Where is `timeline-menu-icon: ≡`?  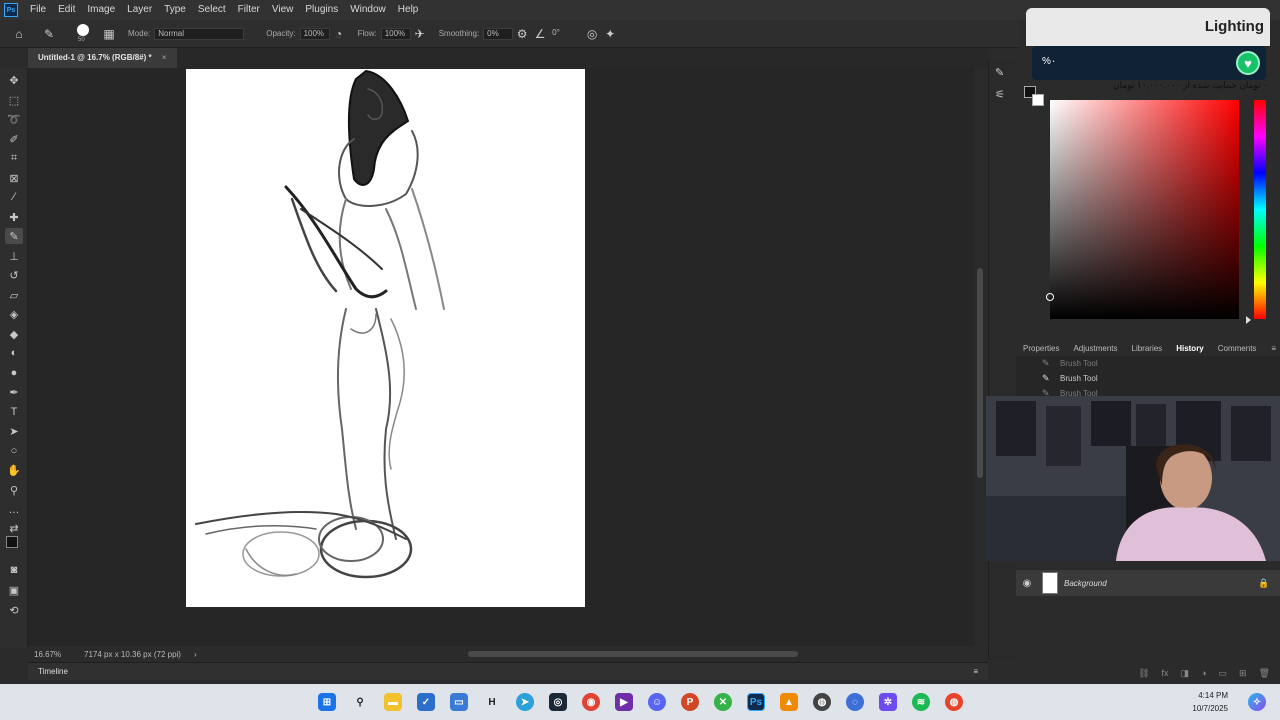 timeline-menu-icon: ≡ is located at coordinates (975, 671).